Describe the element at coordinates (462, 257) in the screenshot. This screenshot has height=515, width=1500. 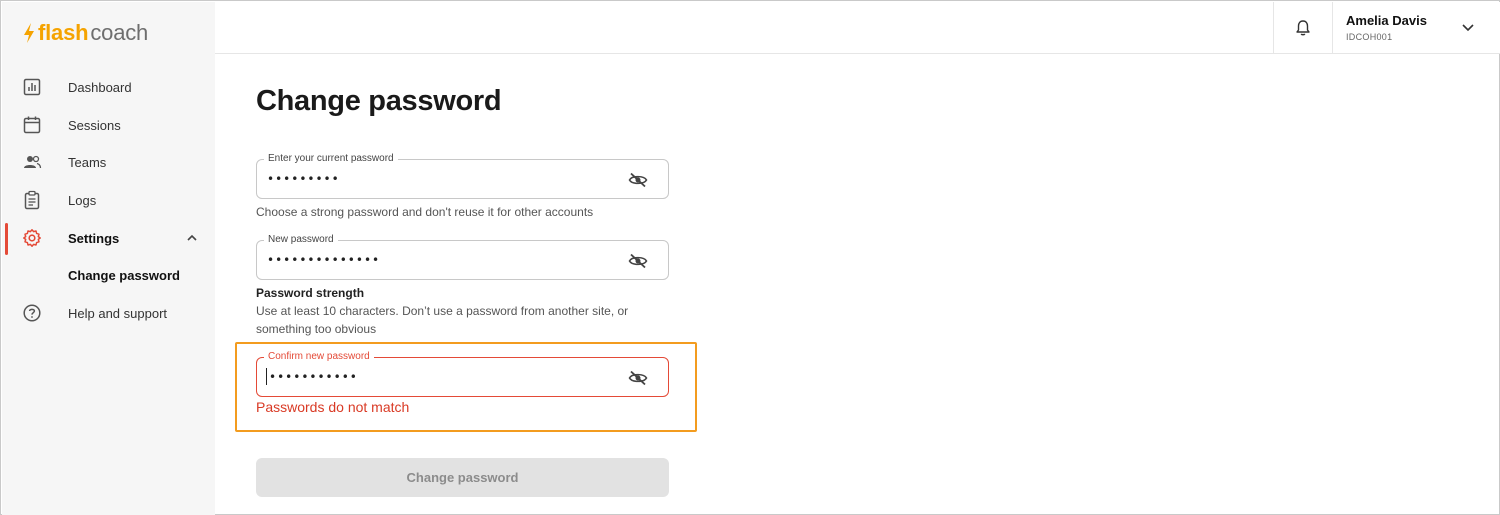
I see `new-password-field: New password ••••••••••••••` at that location.